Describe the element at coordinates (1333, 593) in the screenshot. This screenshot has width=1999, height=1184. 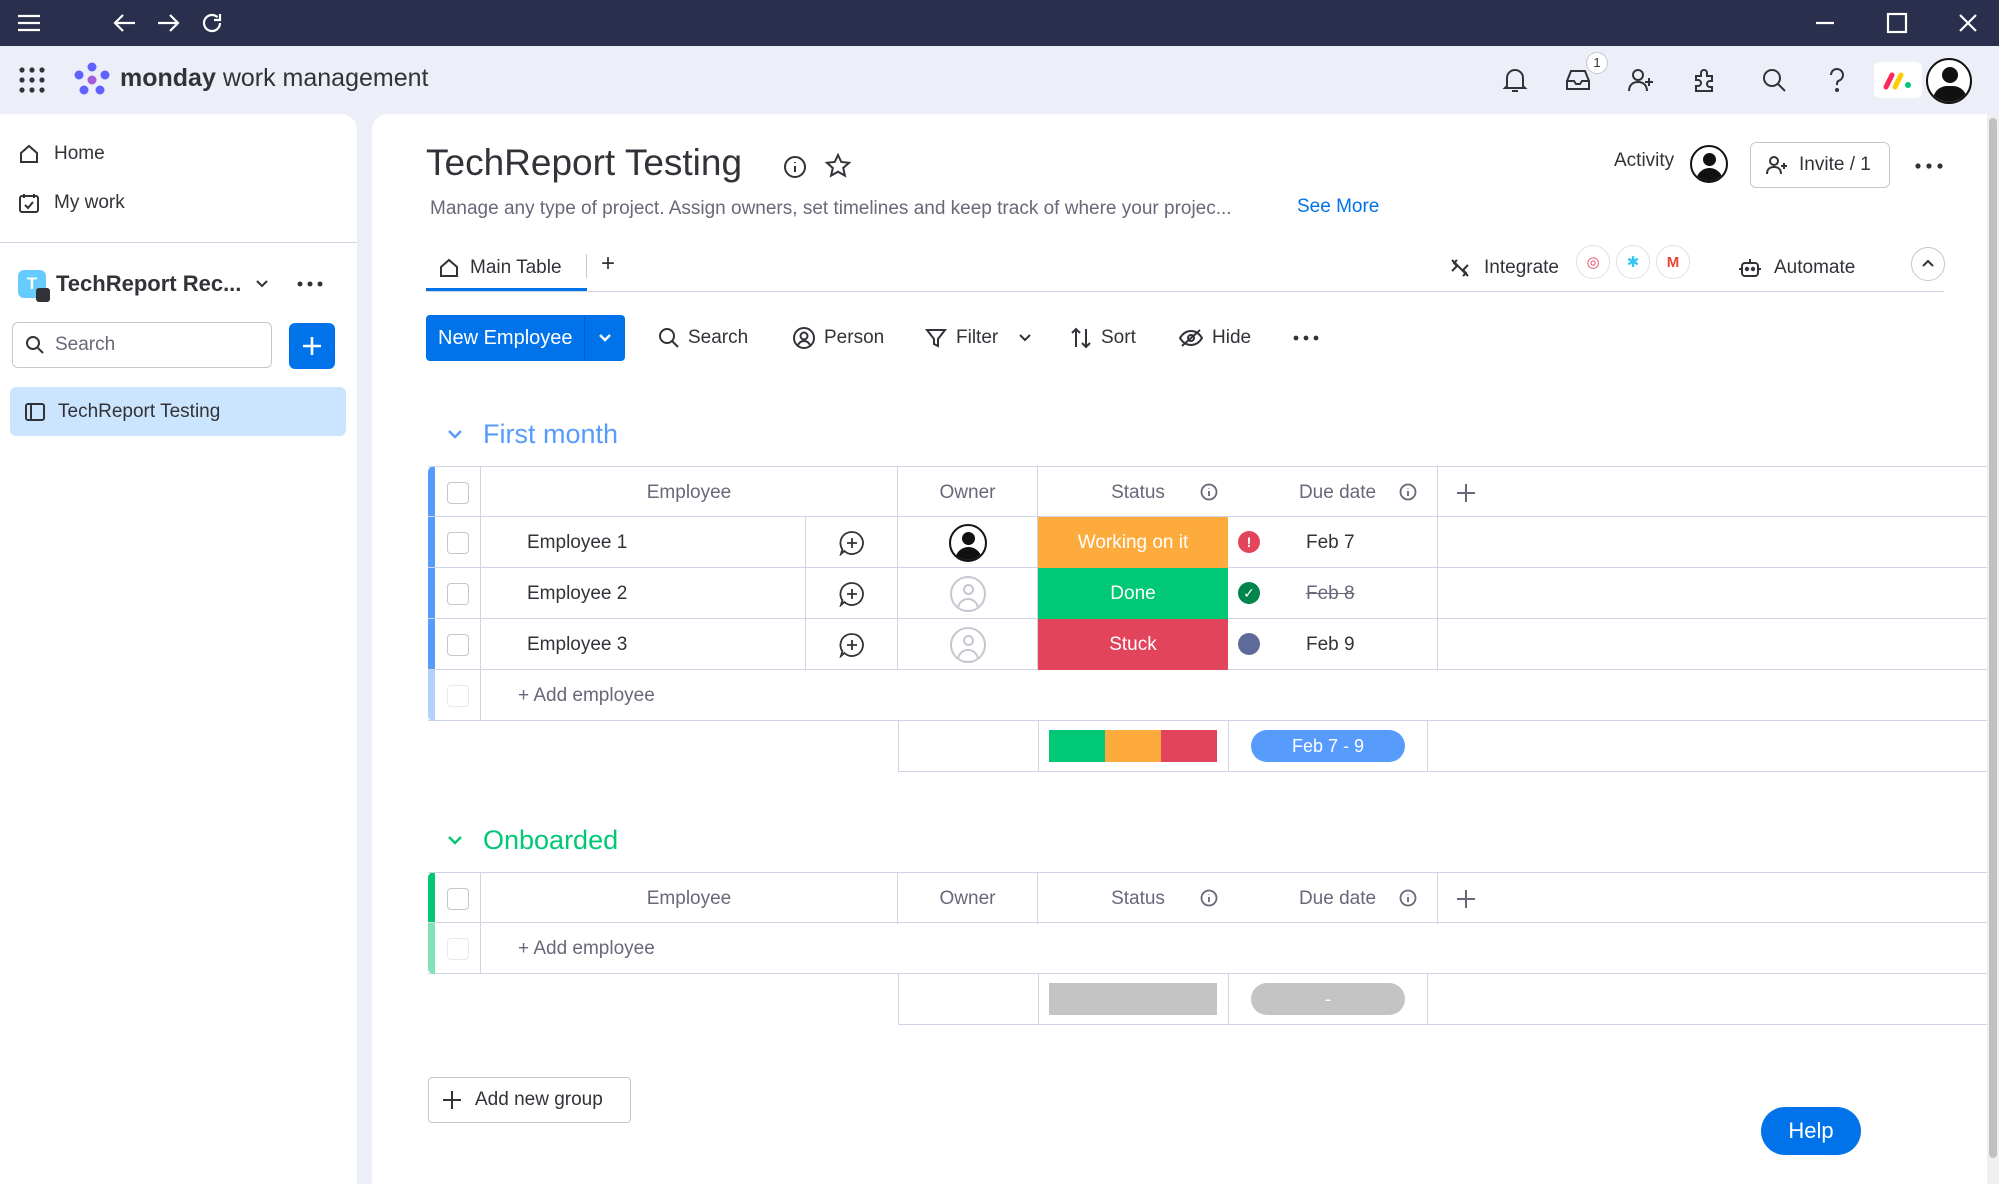
I see `due-date-cell: ✓ Feb 8` at that location.